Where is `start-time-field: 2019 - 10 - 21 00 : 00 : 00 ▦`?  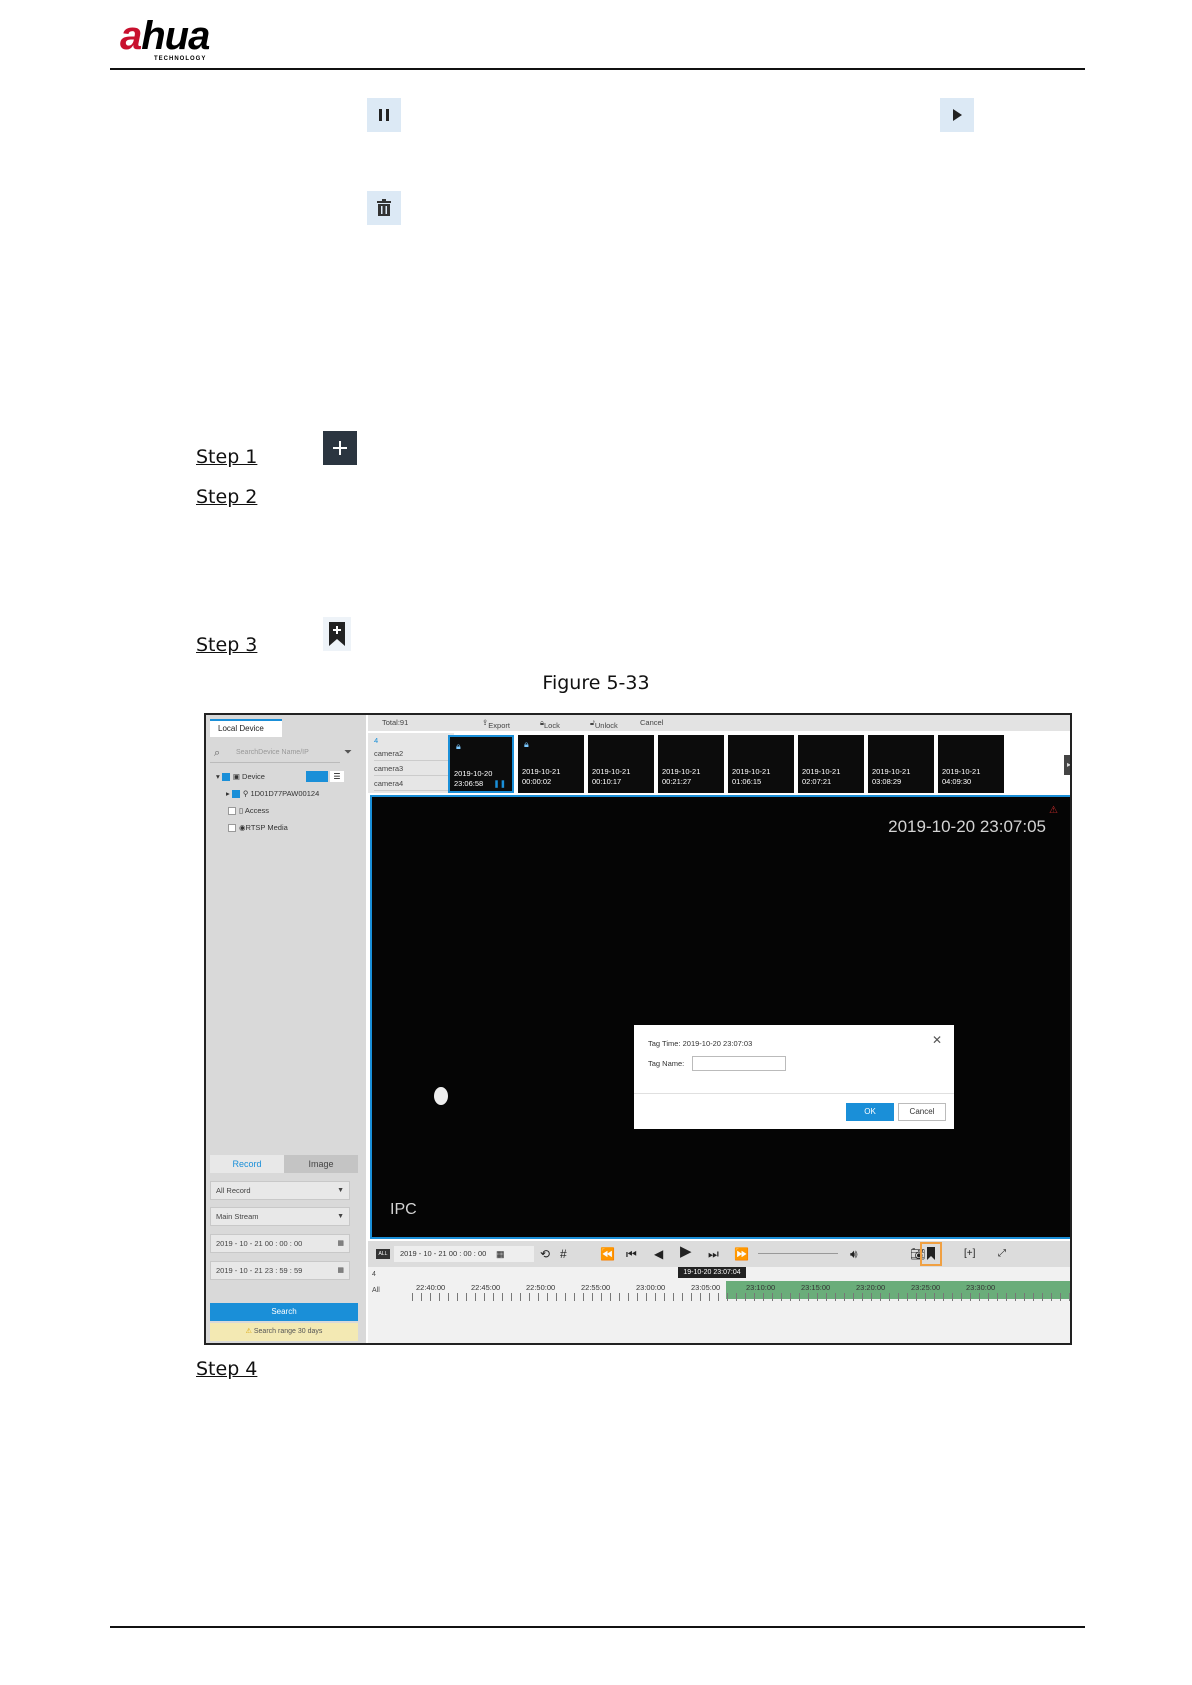 start-time-field: 2019 - 10 - 21 00 : 00 : 00 ▦ is located at coordinates (280, 1243).